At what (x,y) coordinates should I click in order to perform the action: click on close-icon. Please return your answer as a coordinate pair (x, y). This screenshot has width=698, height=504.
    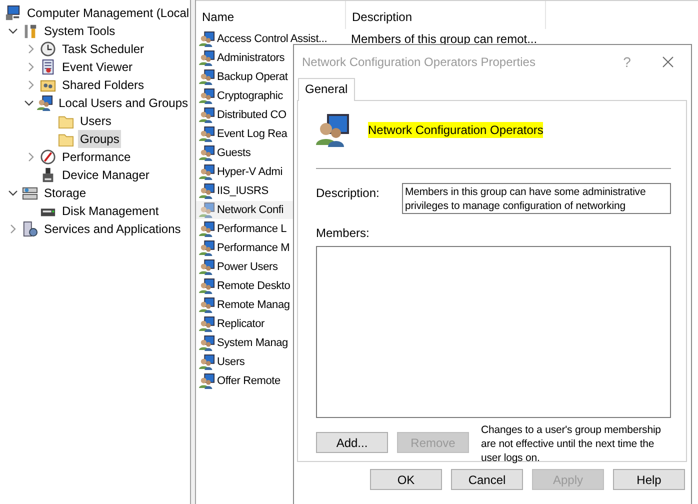
    Looking at the image, I should click on (668, 62).